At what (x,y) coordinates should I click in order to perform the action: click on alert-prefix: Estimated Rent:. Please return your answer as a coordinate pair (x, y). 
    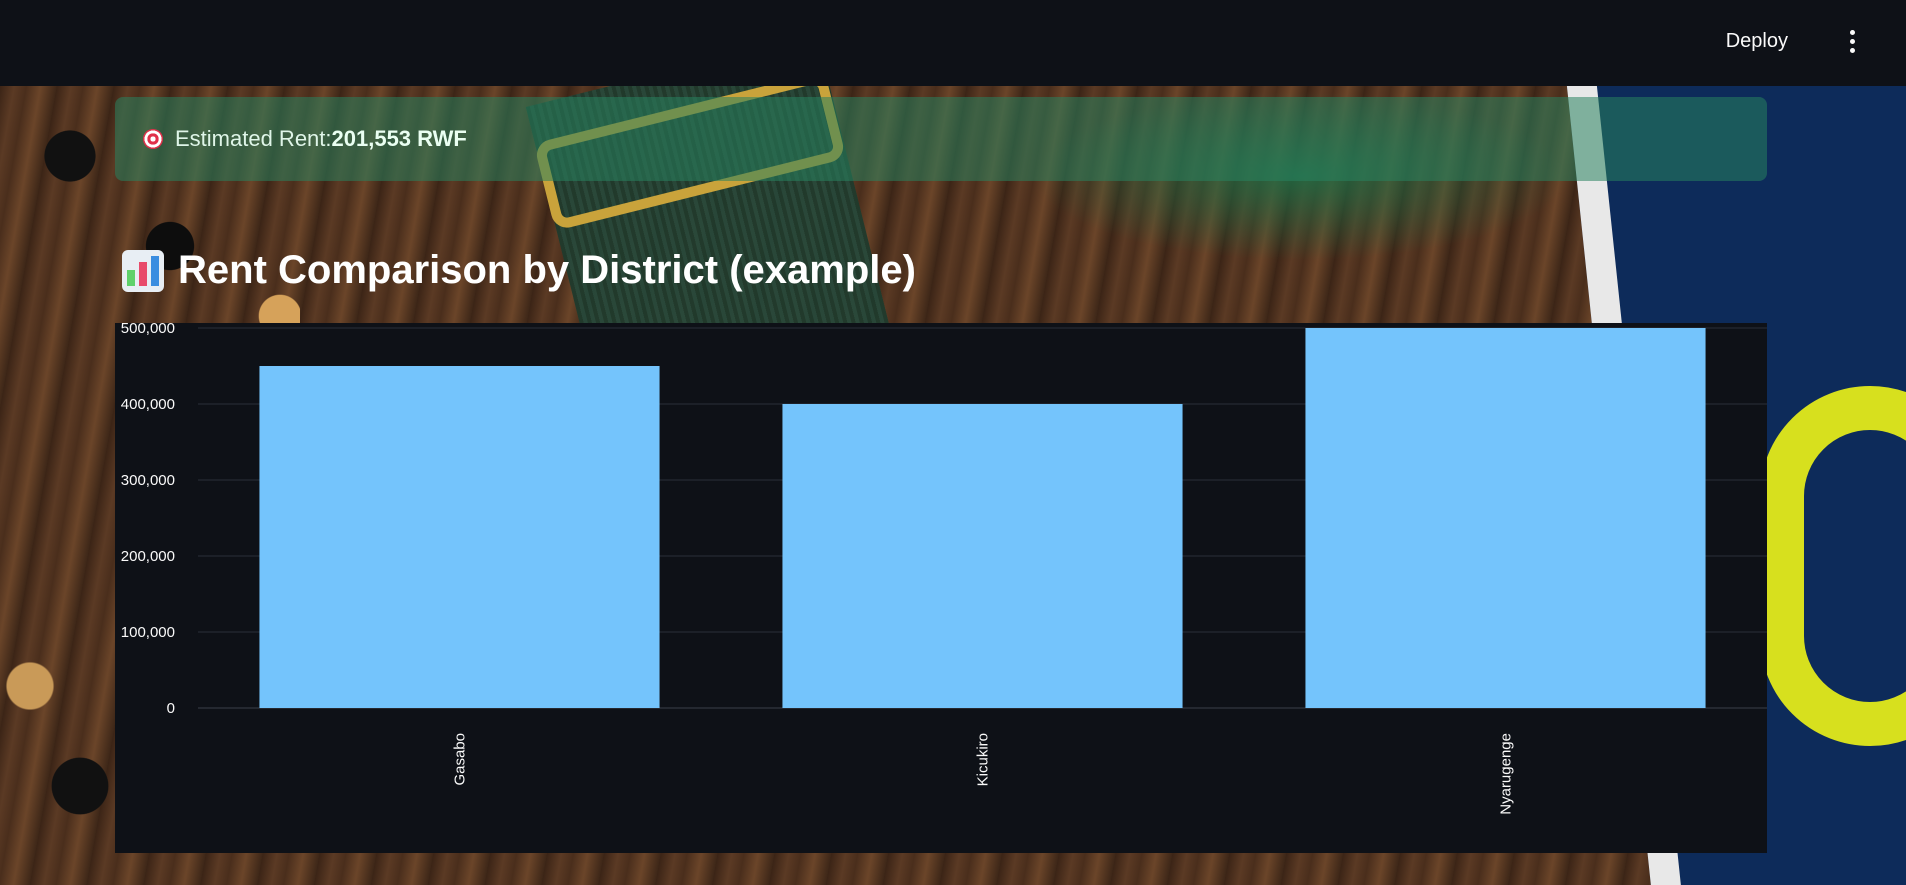
    Looking at the image, I should click on (253, 138).